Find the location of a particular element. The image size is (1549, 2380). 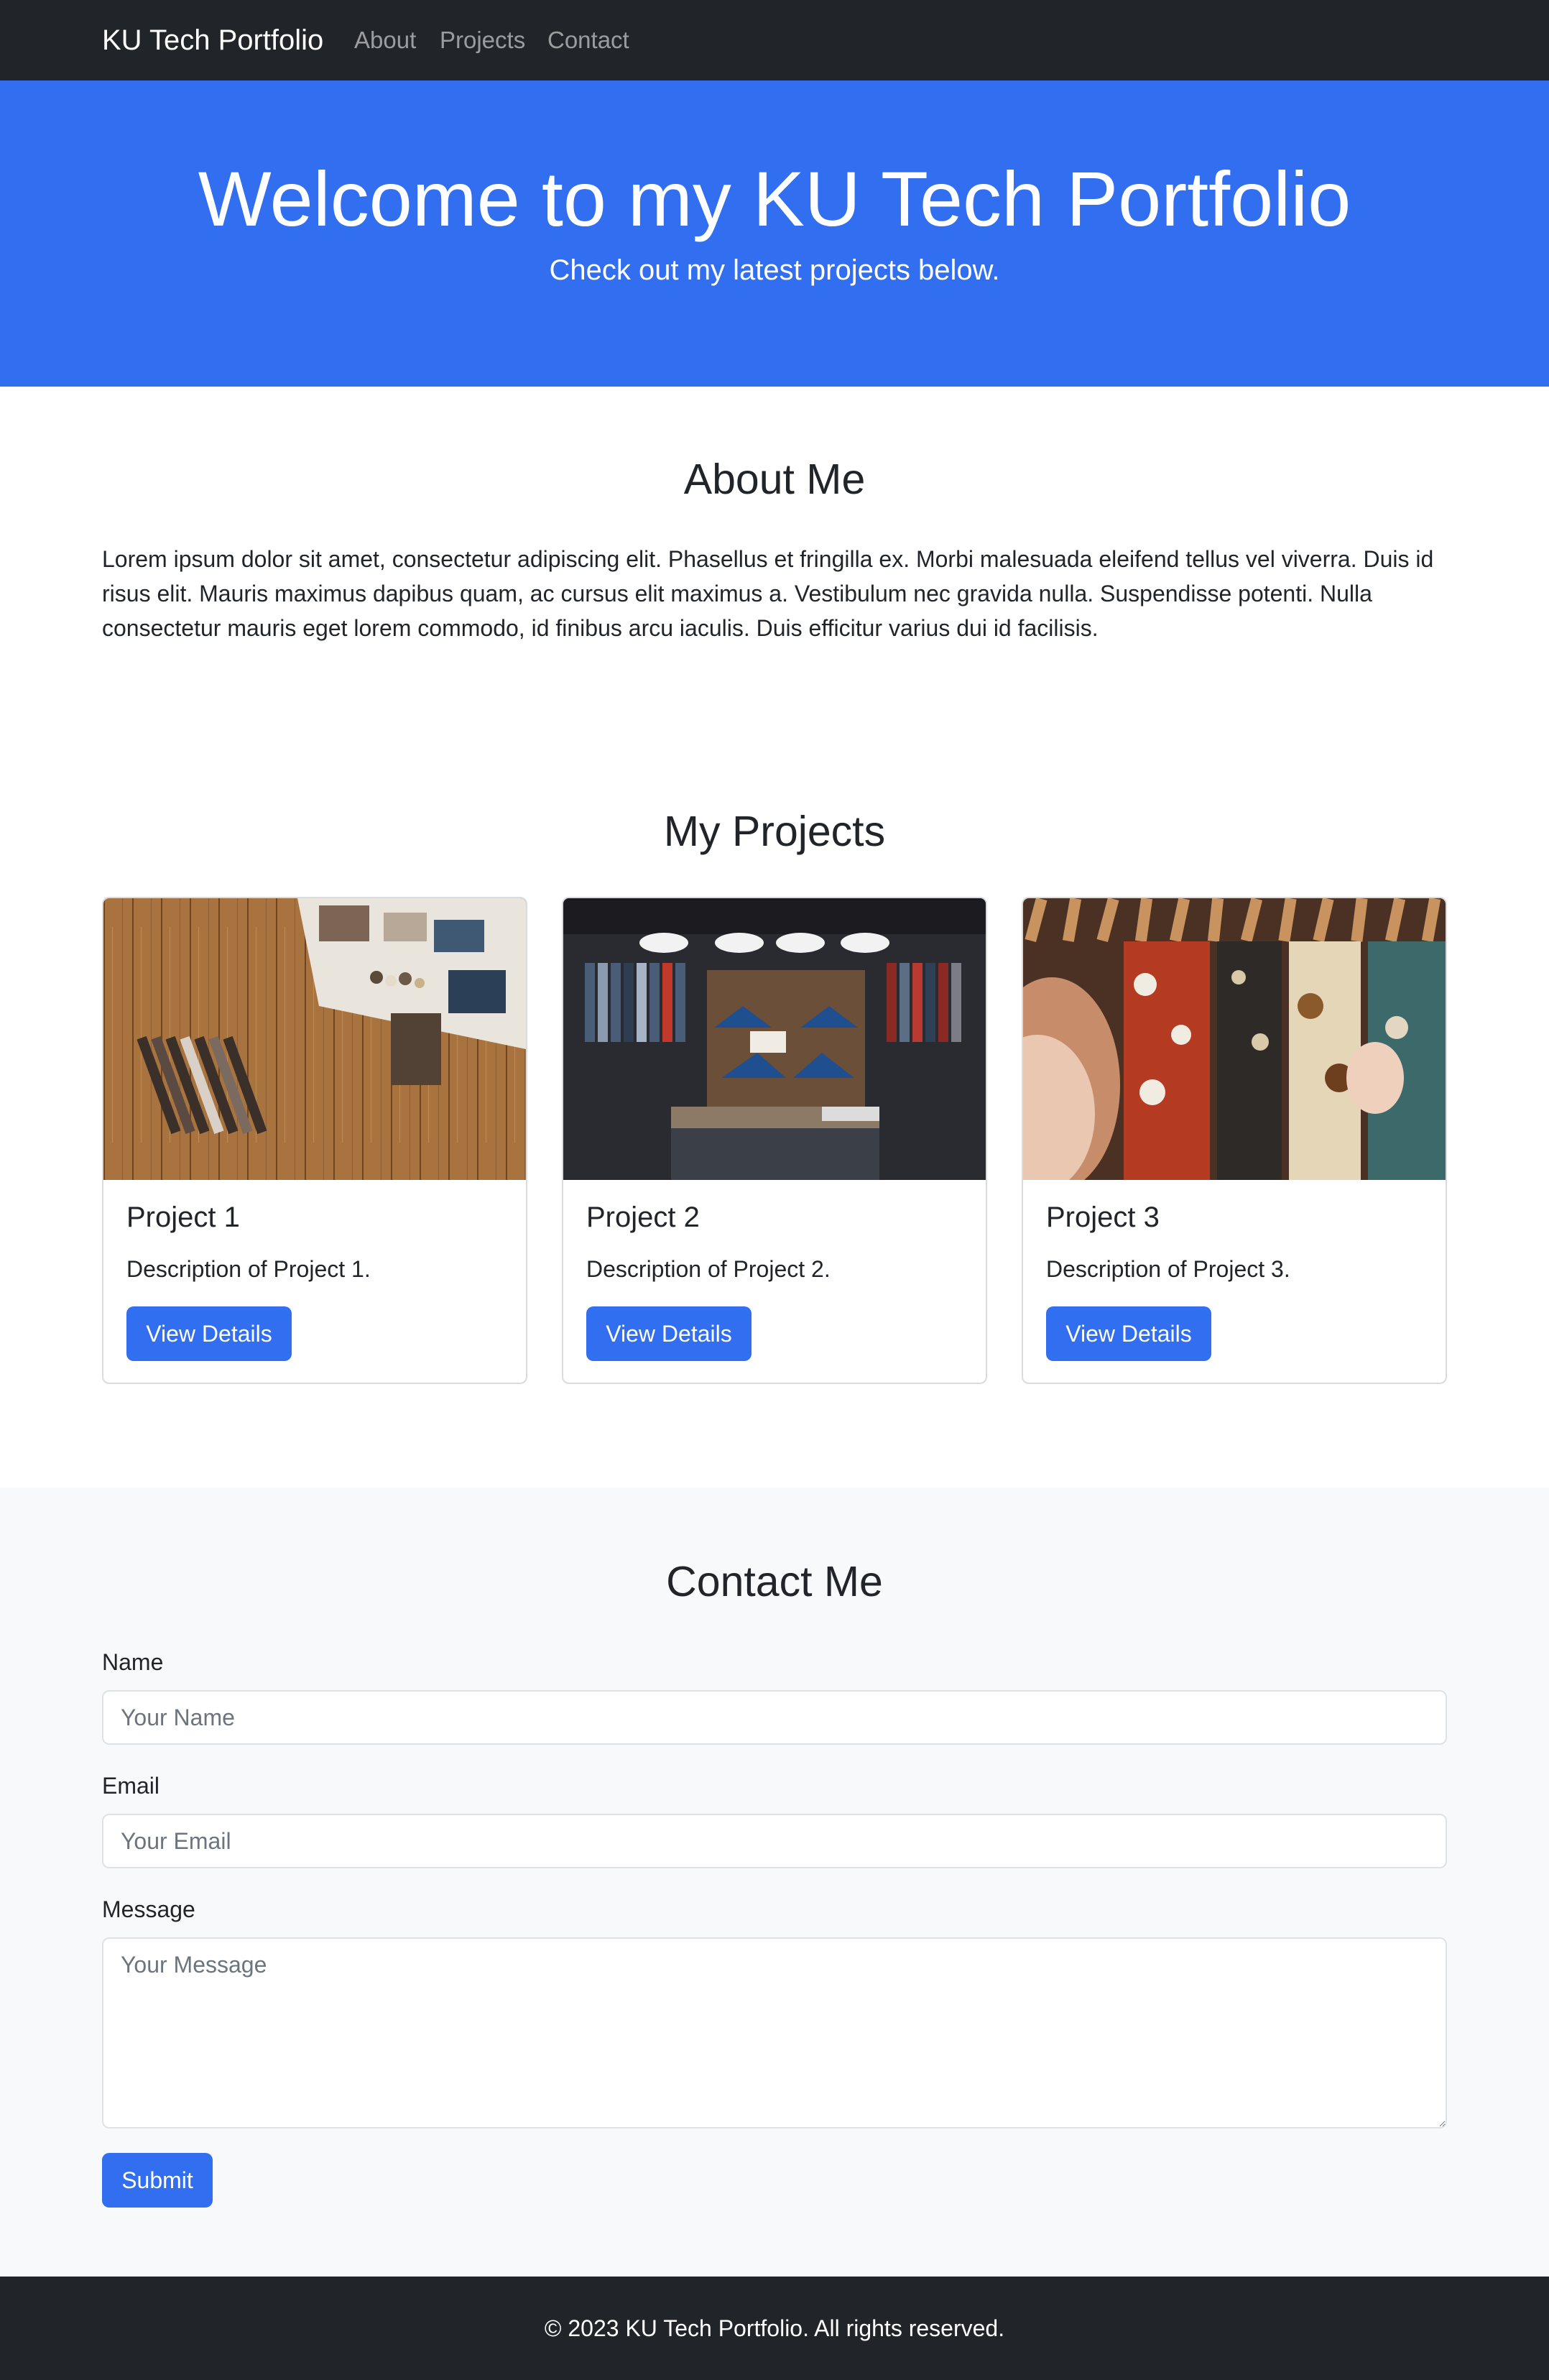

nav-link-contact: Contact is located at coordinates (588, 40).